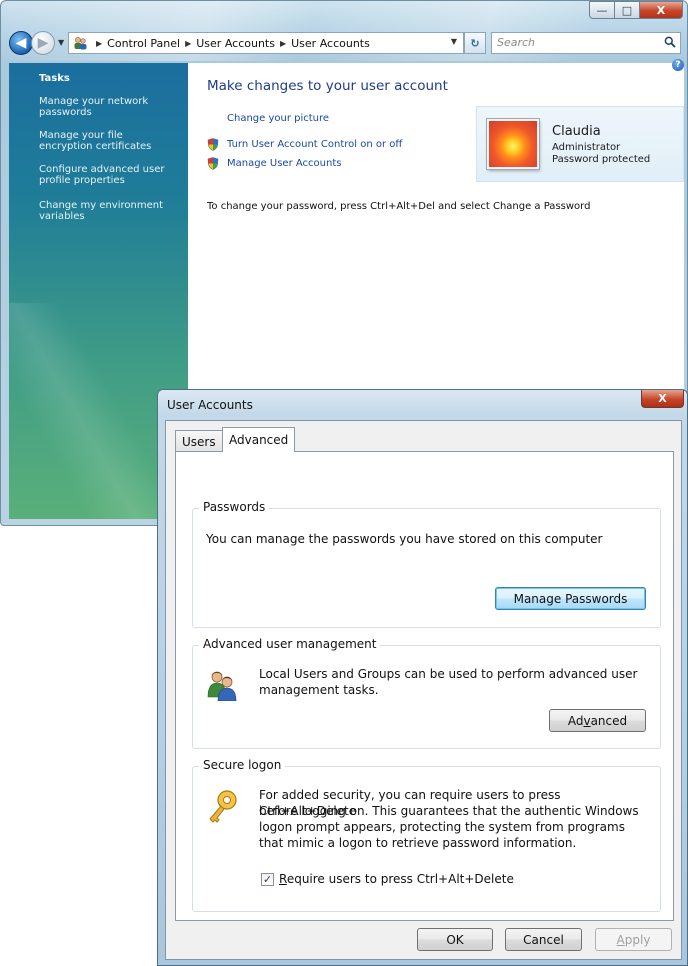 The height and width of the screenshot is (966, 688). Describe the element at coordinates (199, 440) in the screenshot. I see `tab-users: Users` at that location.